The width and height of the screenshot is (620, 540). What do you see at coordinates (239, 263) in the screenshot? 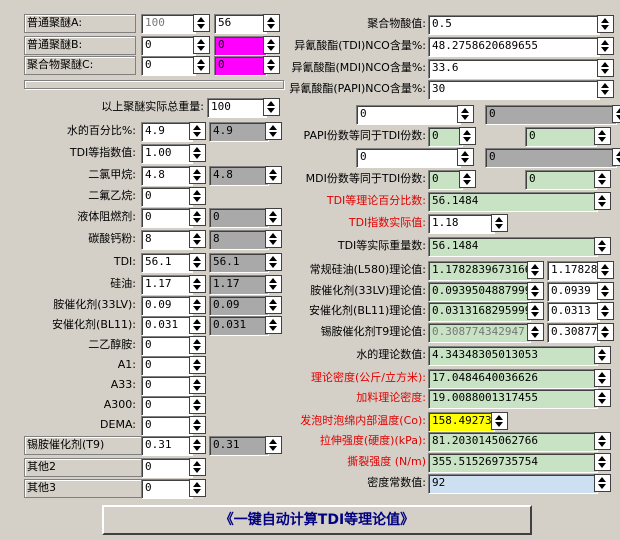
I see `left-row-computed: 56.1` at bounding box center [239, 263].